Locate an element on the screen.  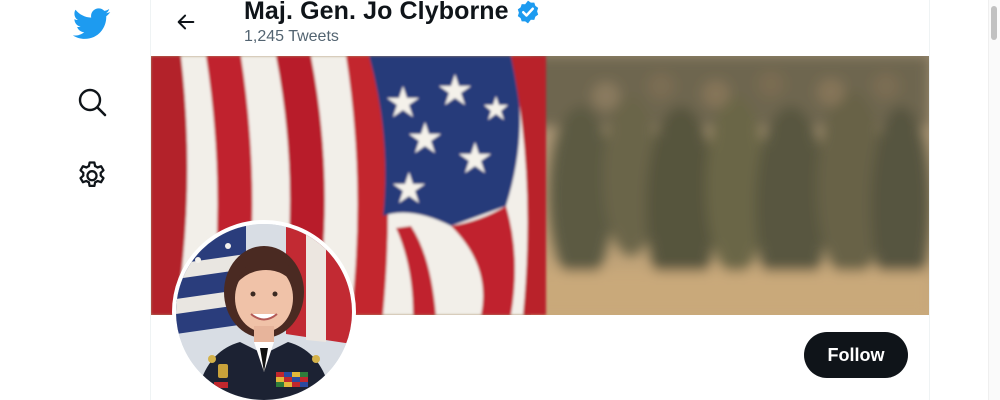
gear-glyph is located at coordinates (92, 174).